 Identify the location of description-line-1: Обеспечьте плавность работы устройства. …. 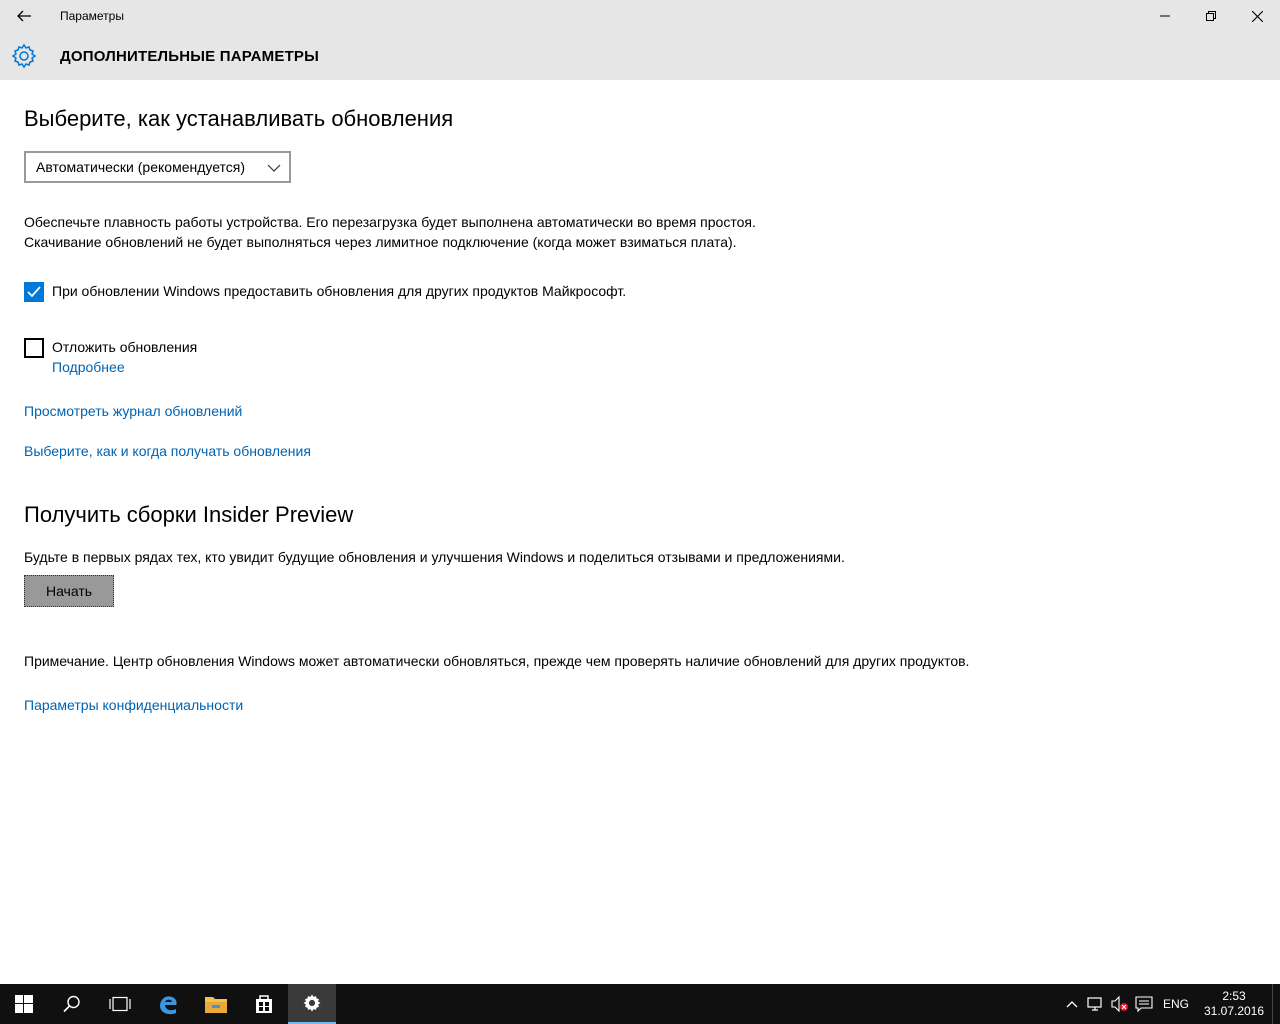
(390, 222).